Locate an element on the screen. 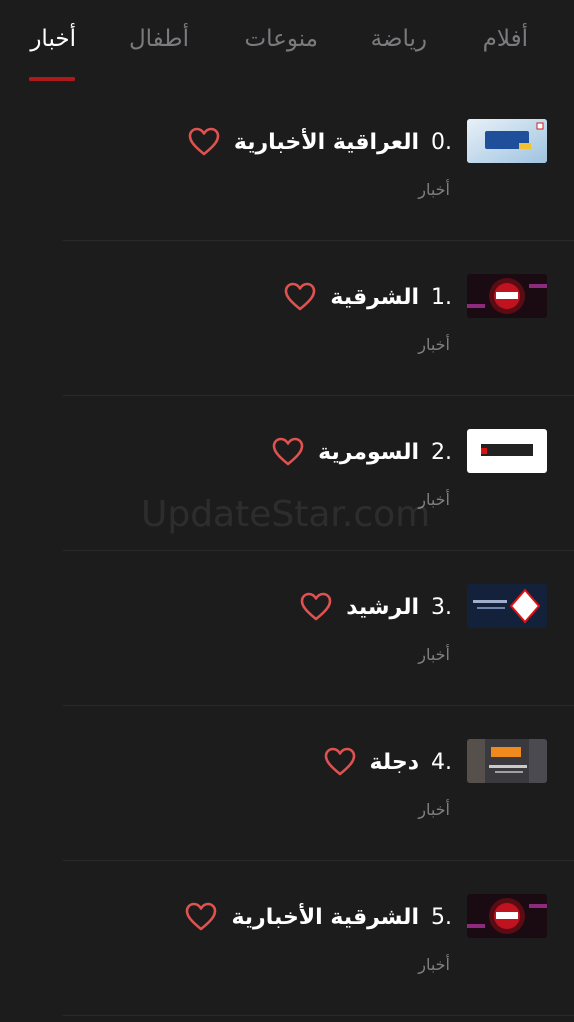 This screenshot has width=574, height=1022. channel-title-line: 0. العراقية الأخبارية is located at coordinates (320, 142).